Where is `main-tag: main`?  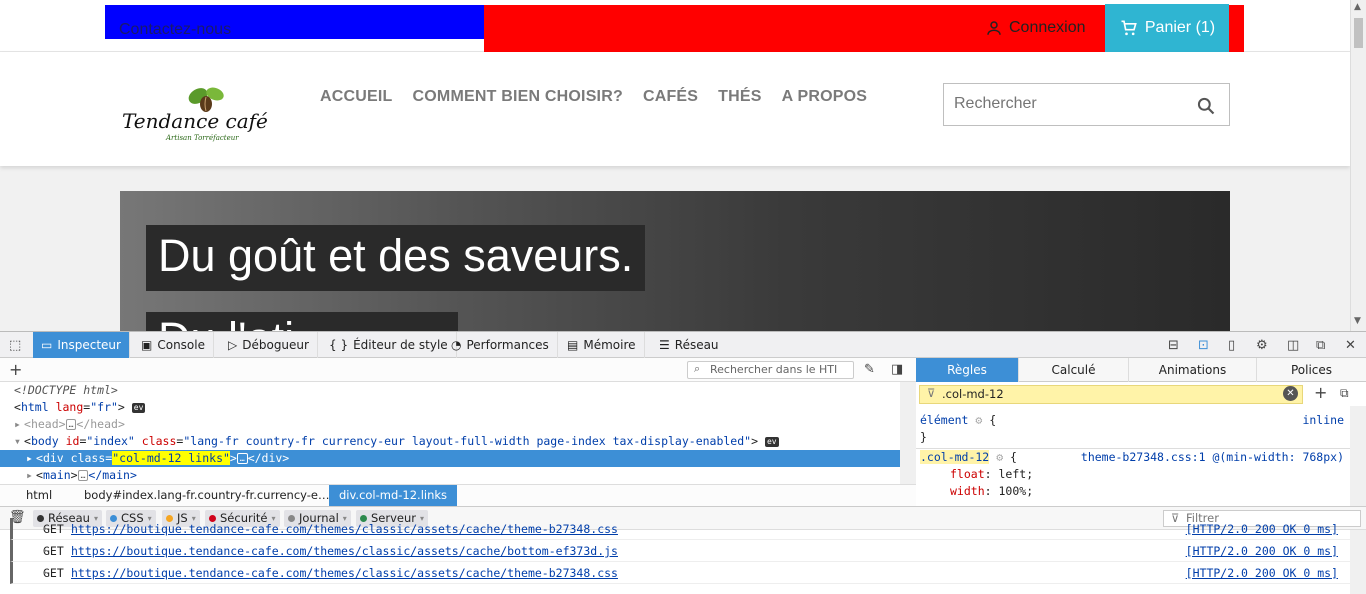
main-tag: main is located at coordinates (56, 475).